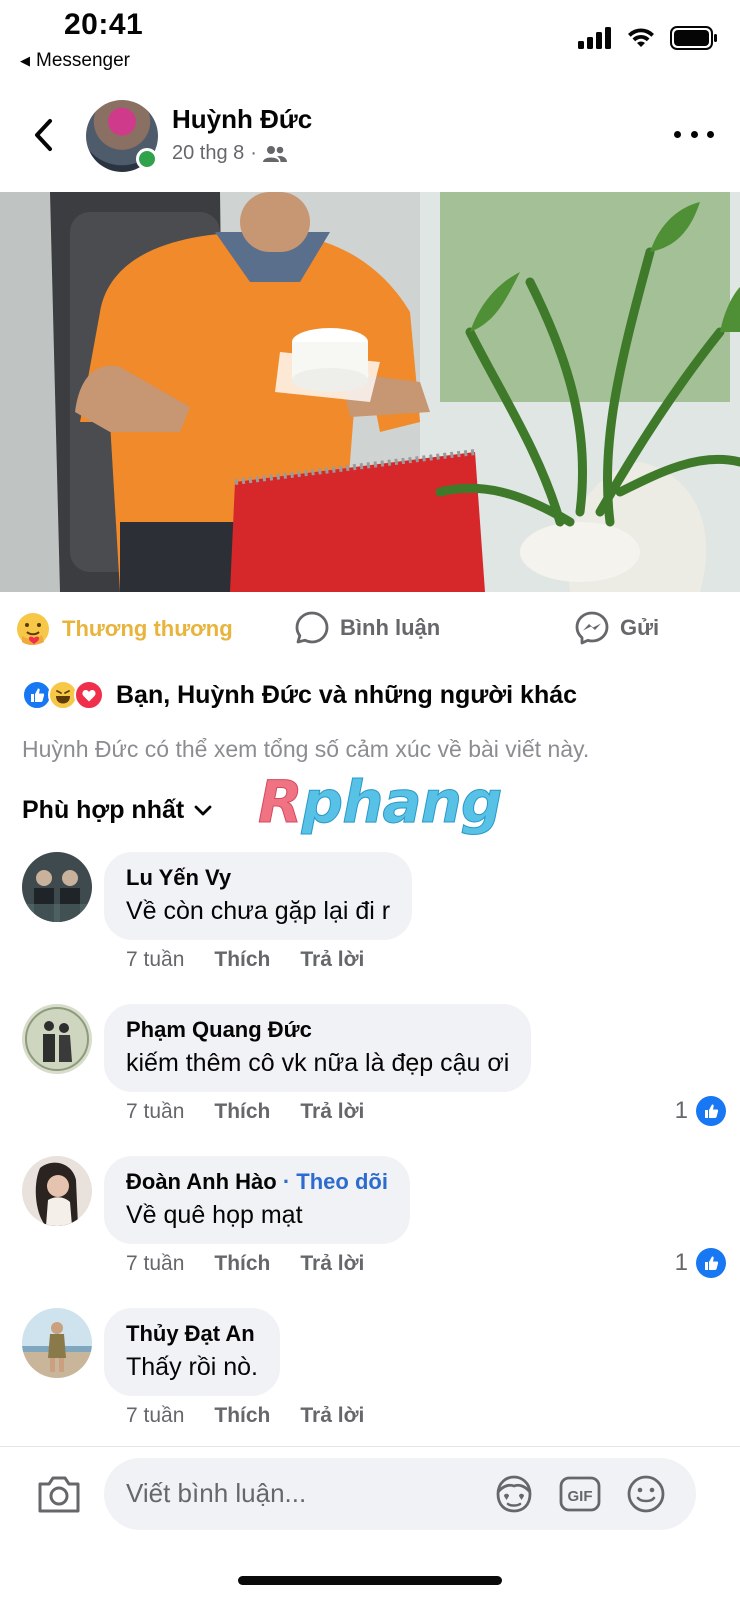  I want to click on comment-bubble: Lu Yến Vy Về còn chưa gặp lại đi r, so click(258, 896).